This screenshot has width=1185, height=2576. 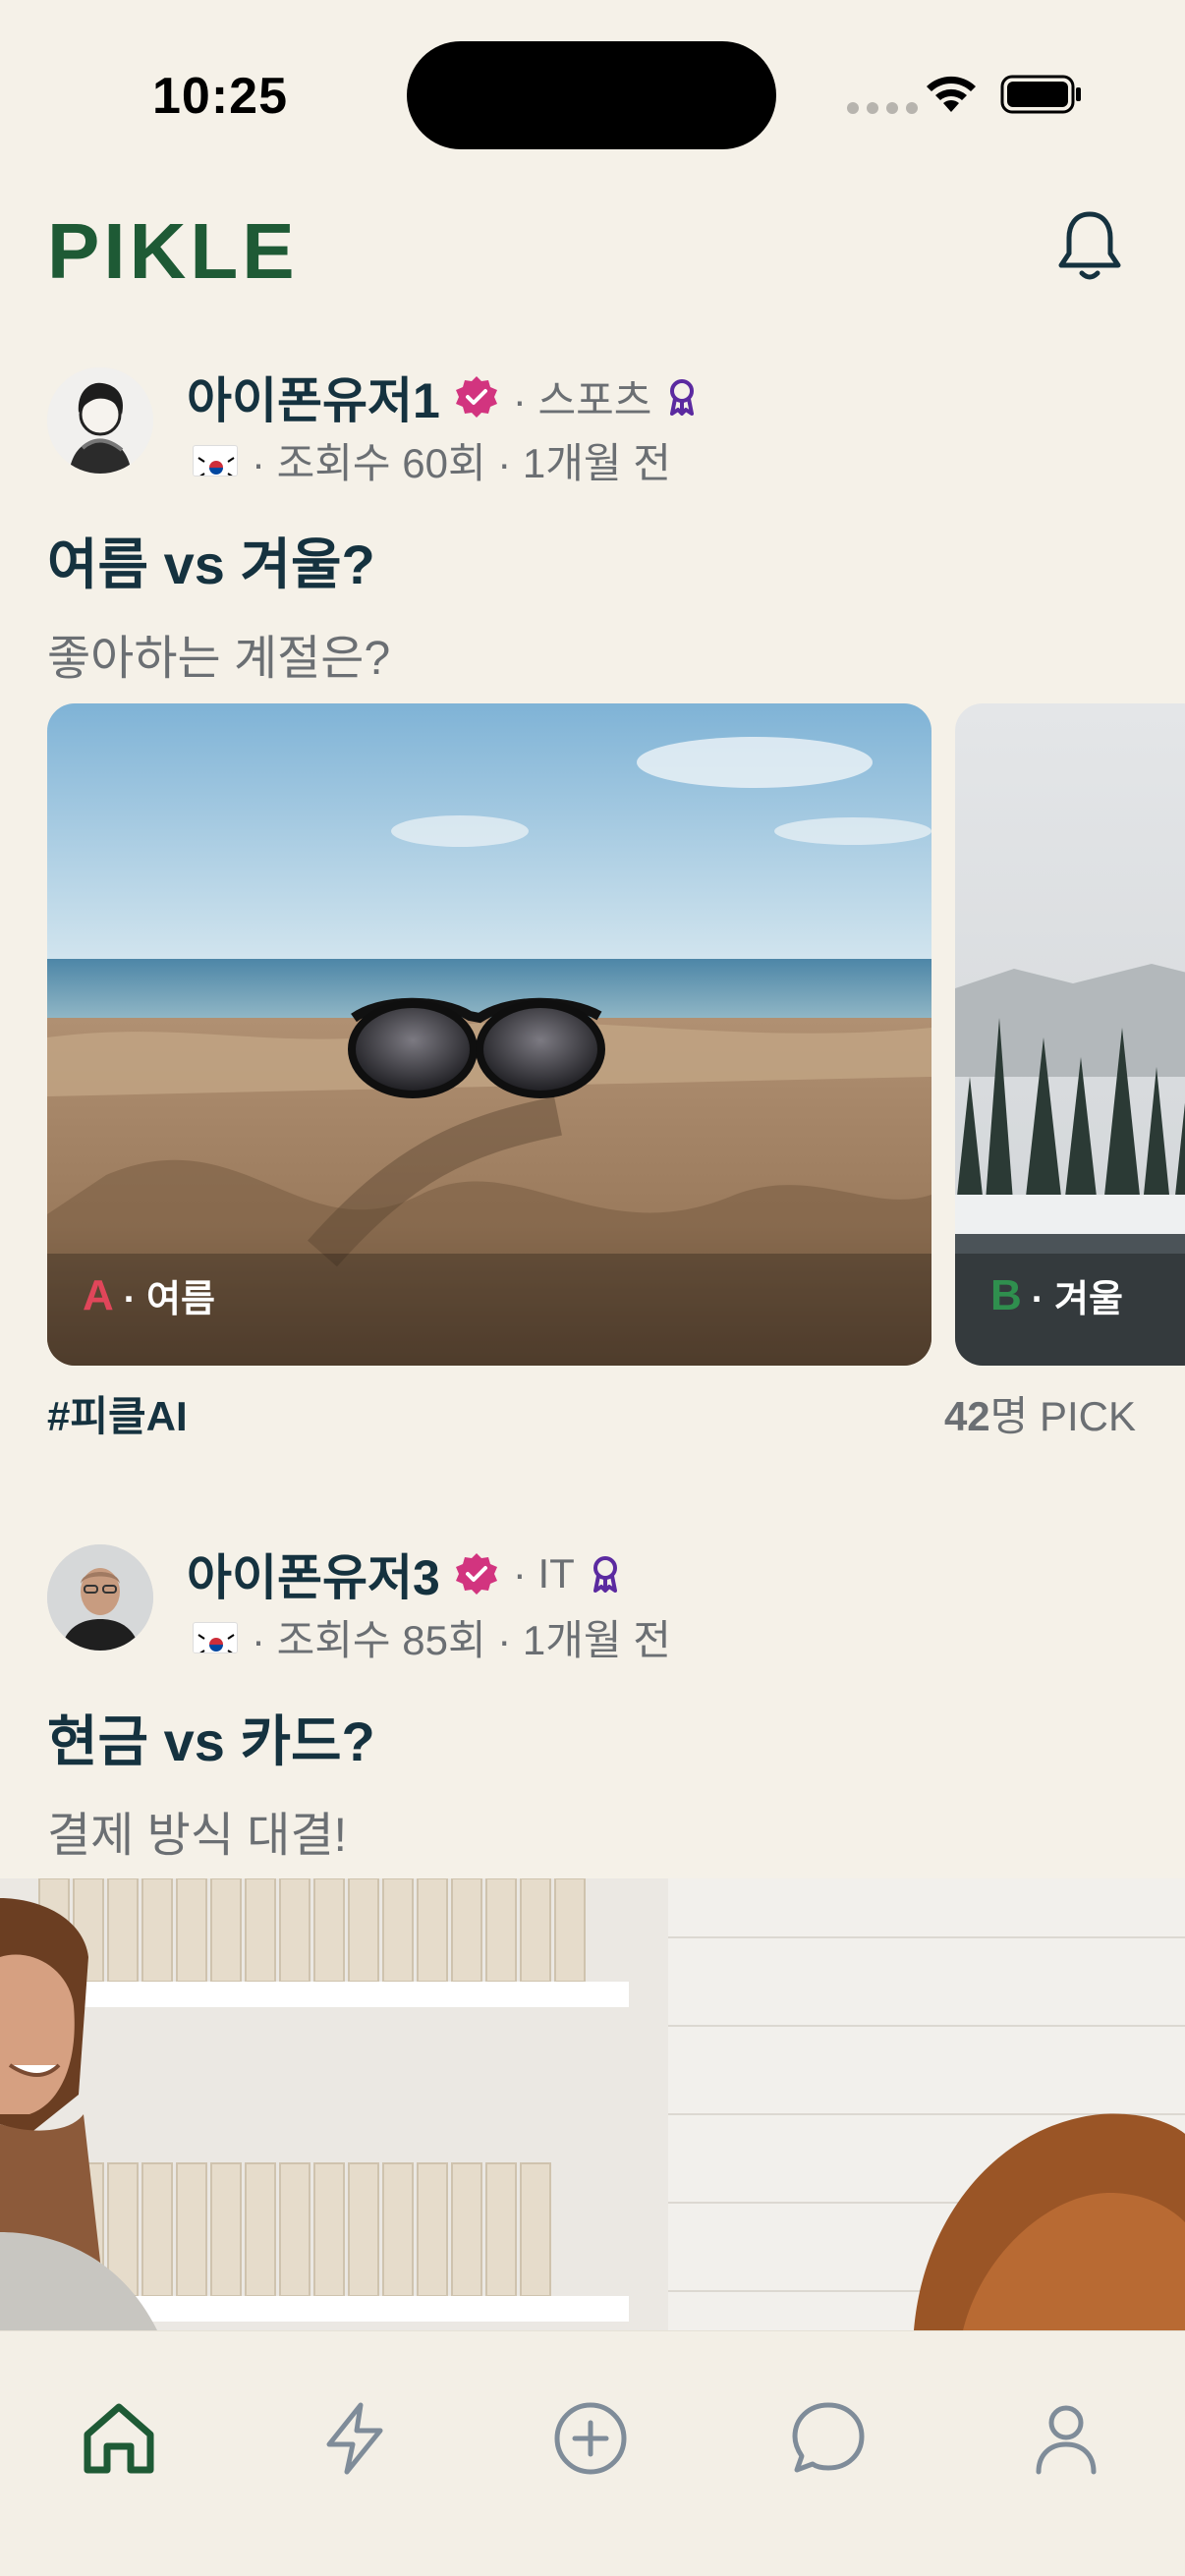 What do you see at coordinates (211, 560) in the screenshot?
I see `post-title: 여름 vs 겨울?` at bounding box center [211, 560].